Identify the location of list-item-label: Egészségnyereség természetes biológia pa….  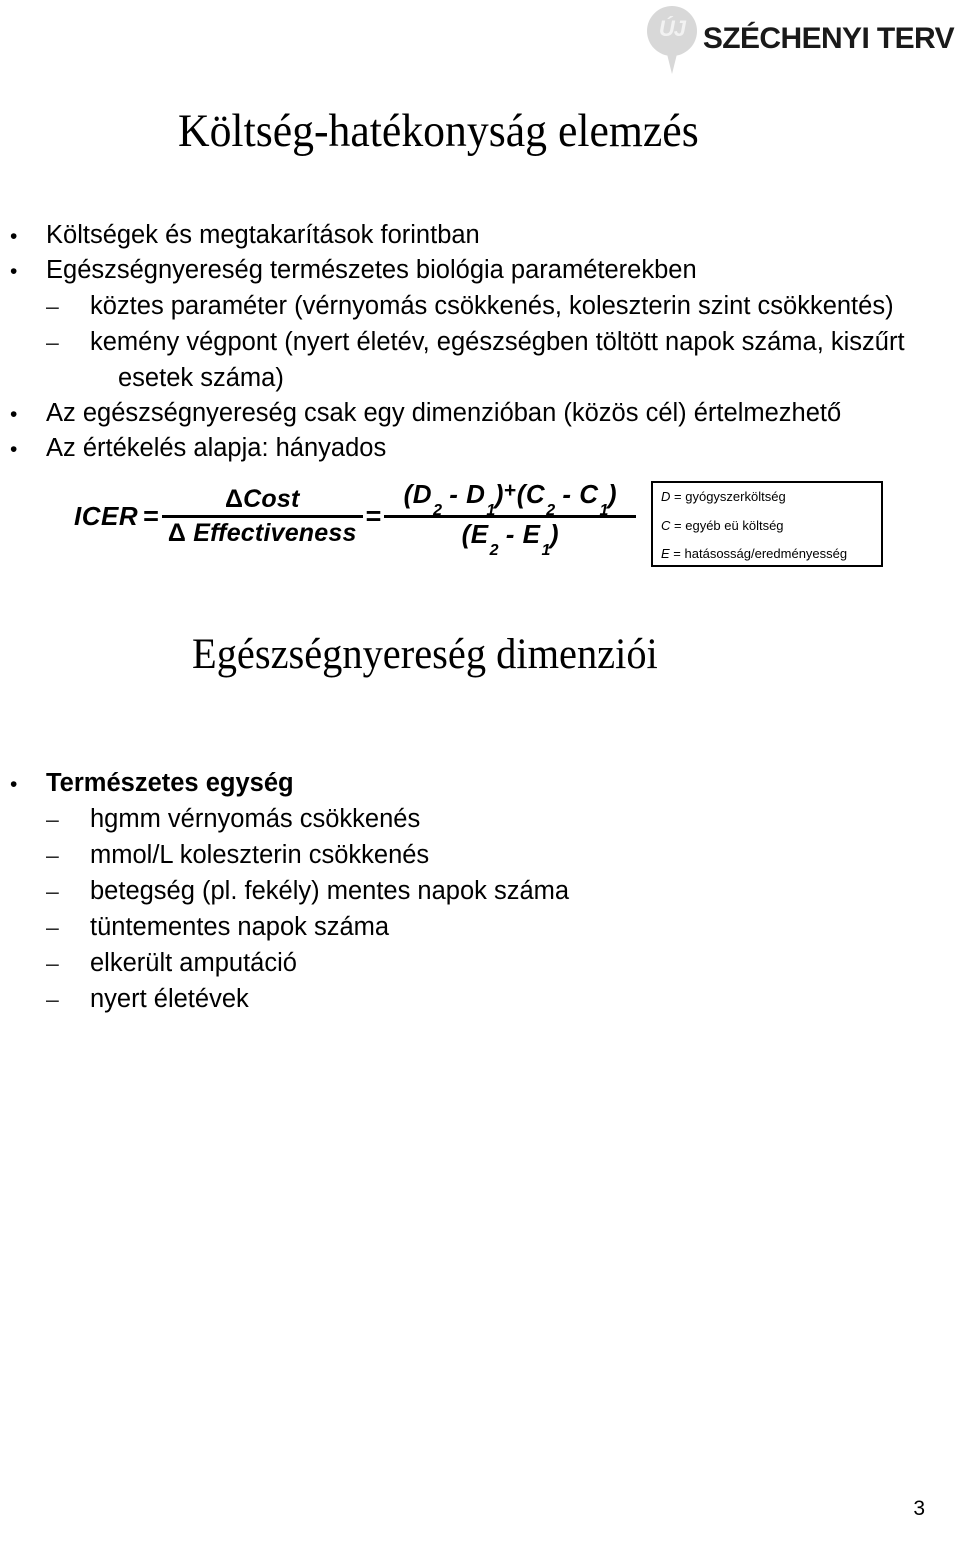
(371, 270).